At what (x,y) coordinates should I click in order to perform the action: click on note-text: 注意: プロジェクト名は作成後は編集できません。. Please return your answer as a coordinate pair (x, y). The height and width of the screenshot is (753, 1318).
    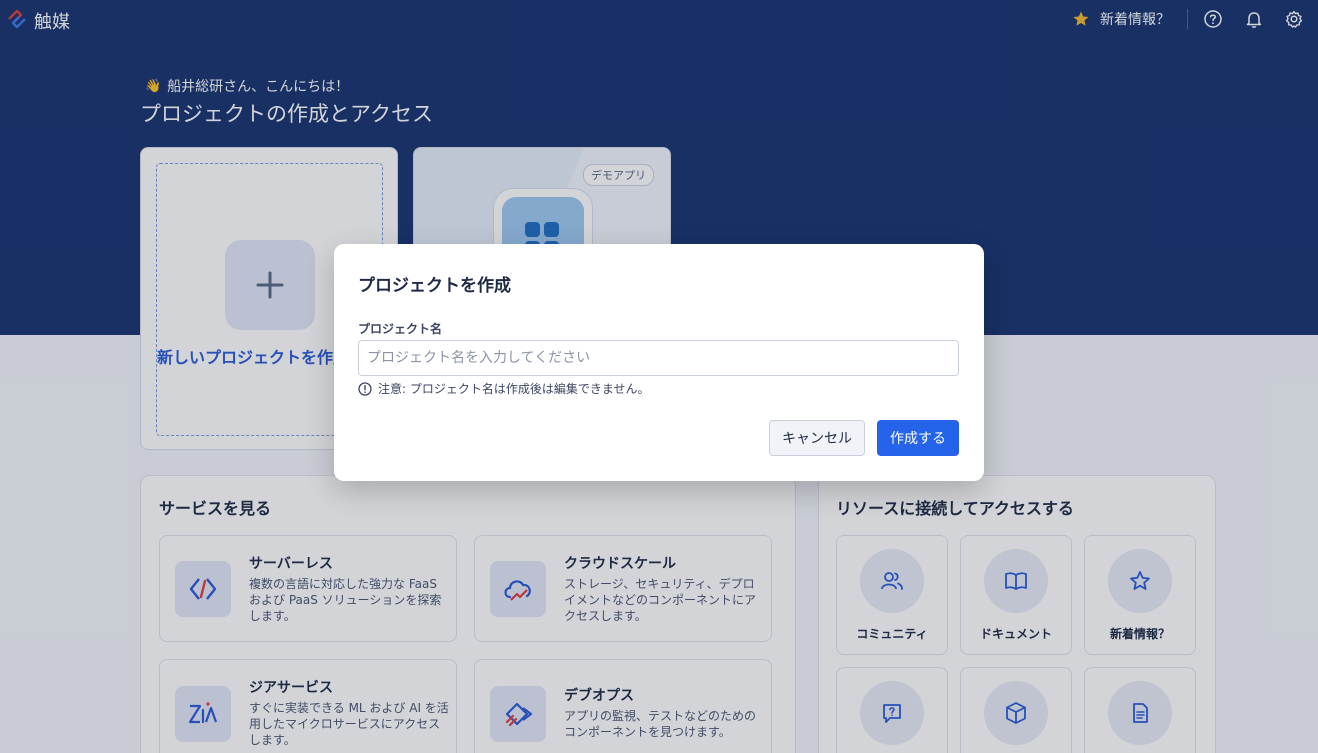
    Looking at the image, I should click on (514, 389).